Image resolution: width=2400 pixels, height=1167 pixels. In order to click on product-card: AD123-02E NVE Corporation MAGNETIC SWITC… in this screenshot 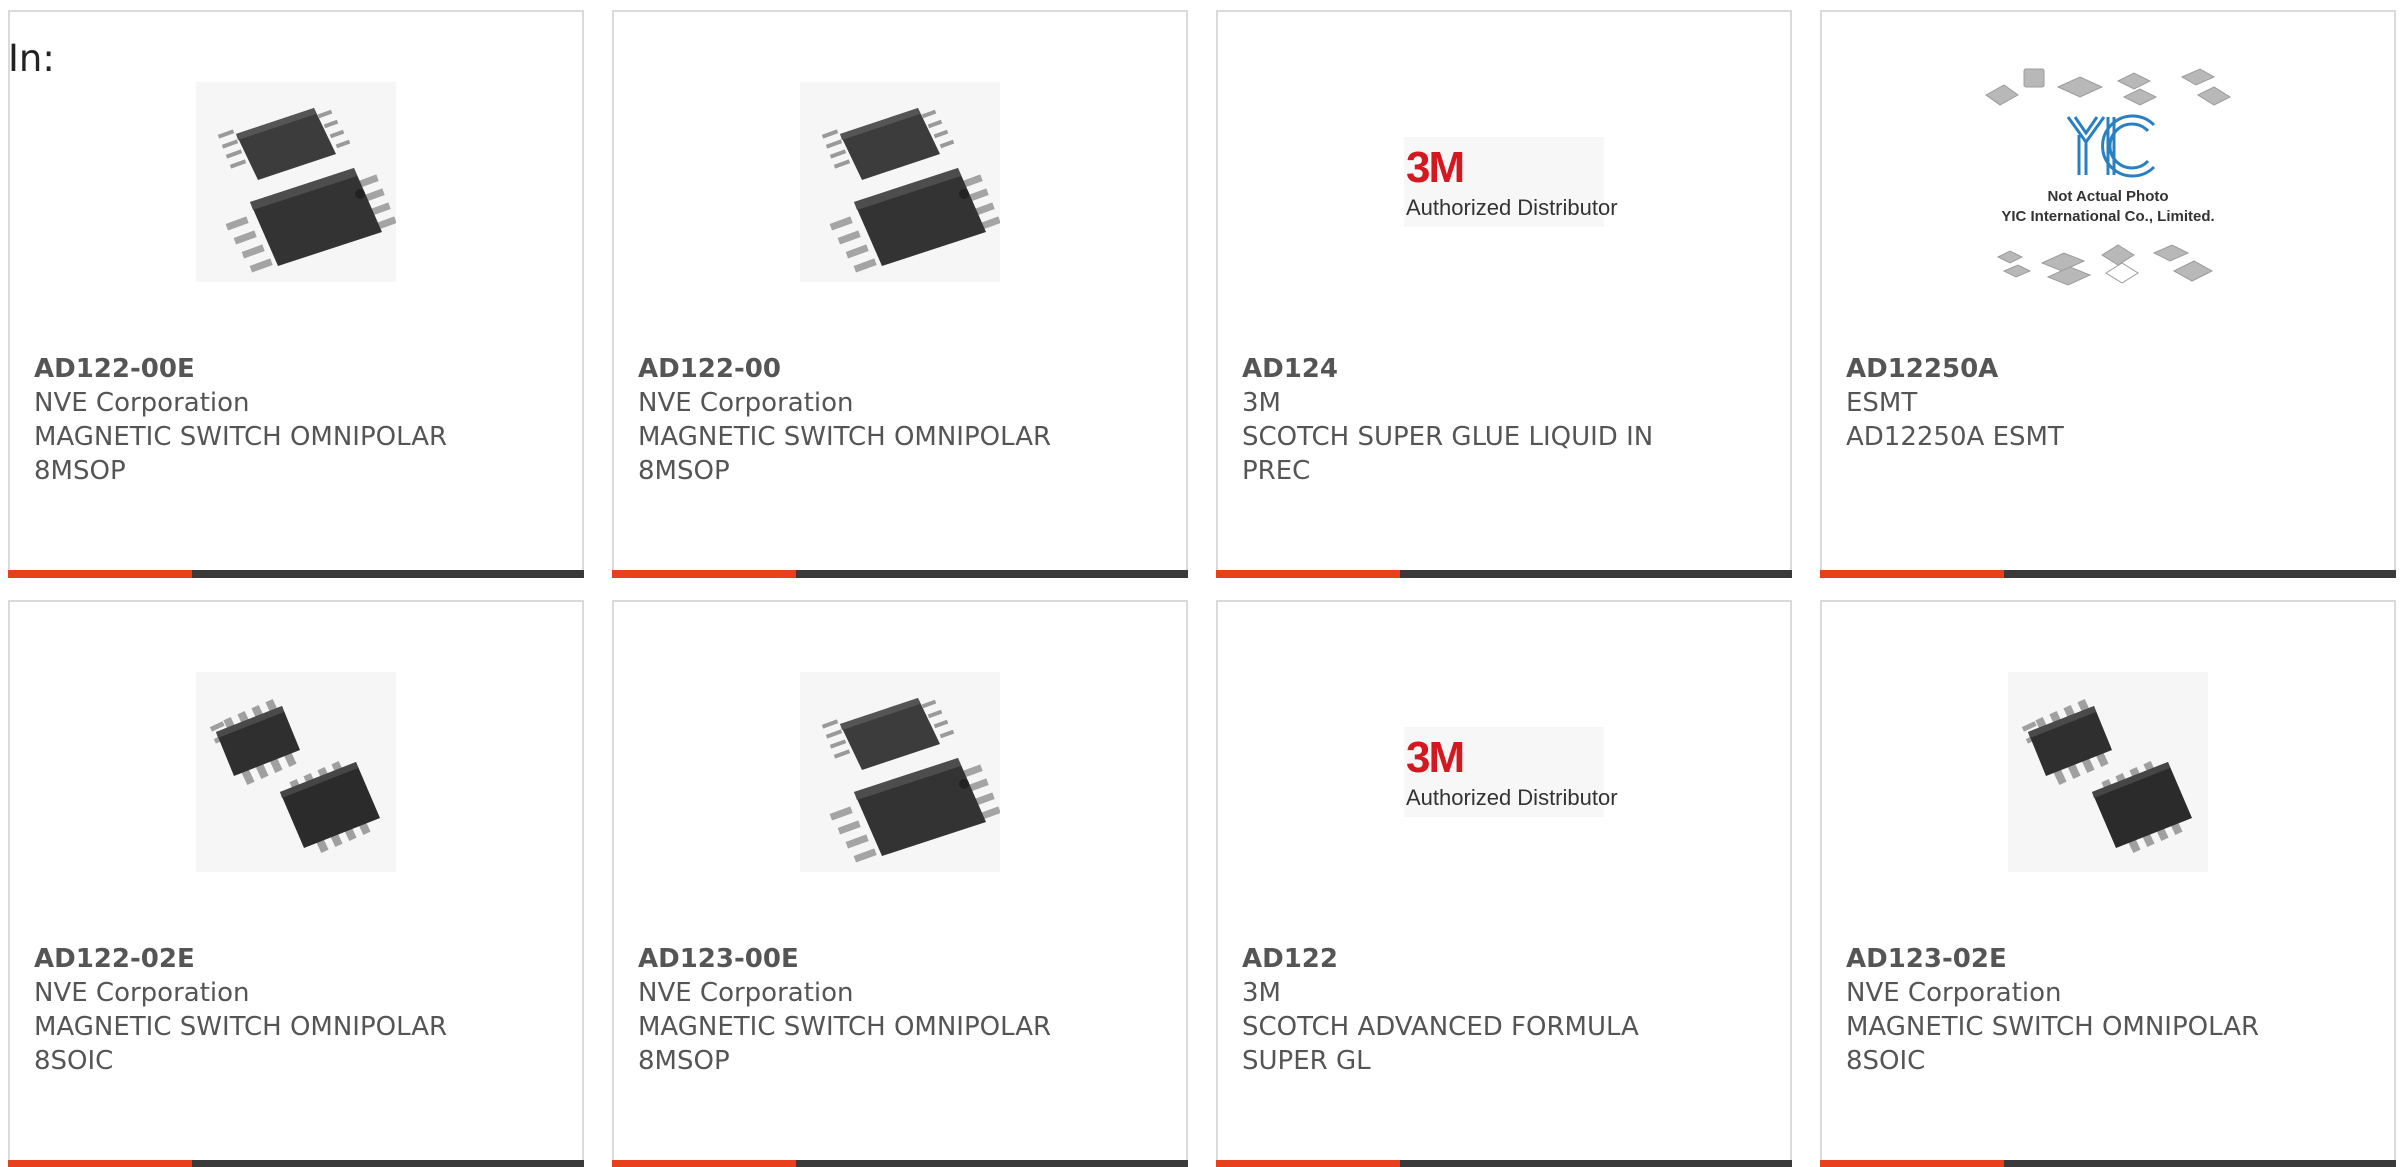, I will do `click(2108, 883)`.